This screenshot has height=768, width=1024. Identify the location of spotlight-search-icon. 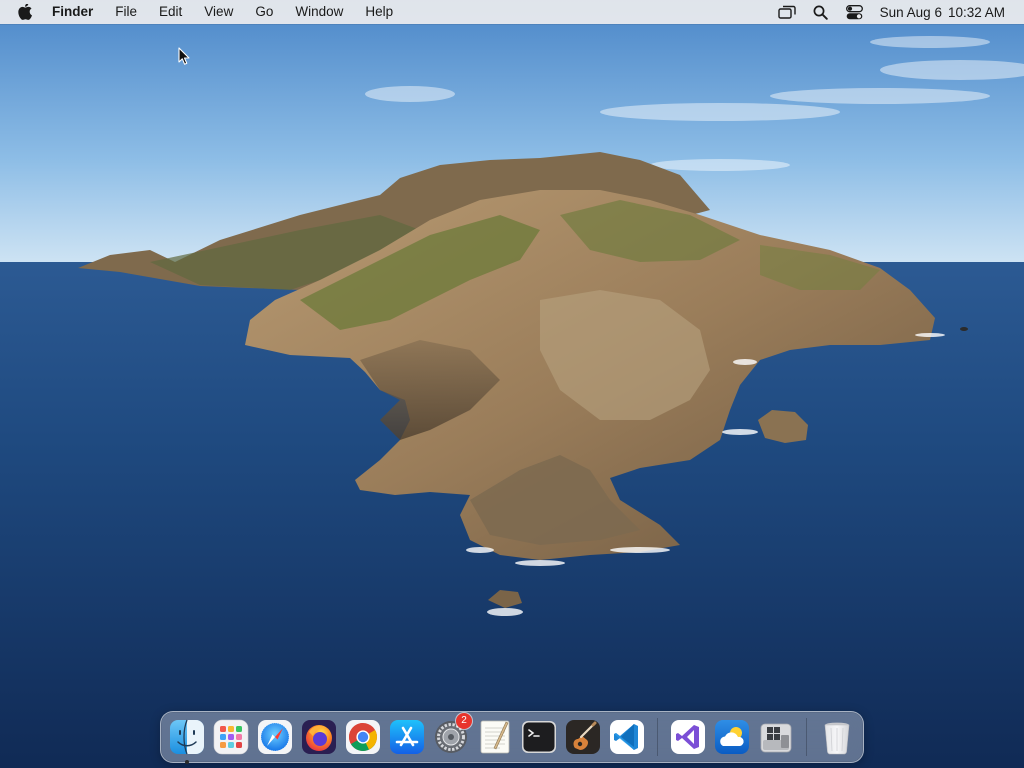
(821, 12).